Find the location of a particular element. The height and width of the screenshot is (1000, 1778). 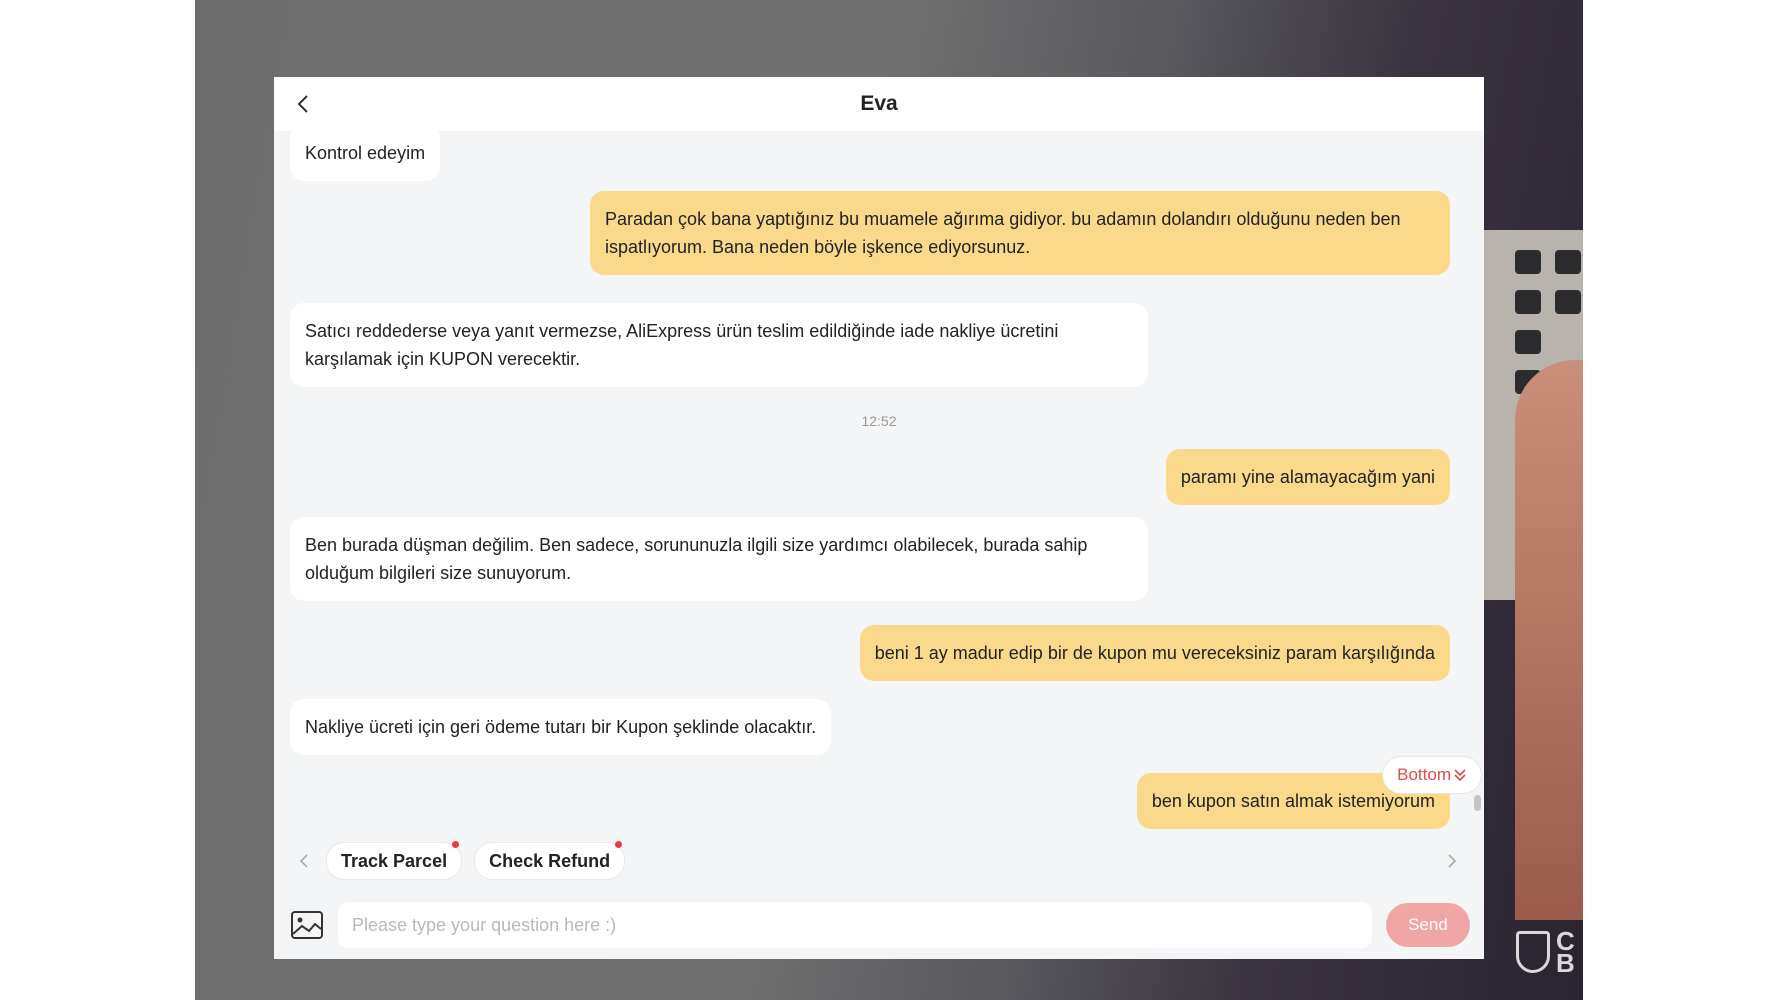

scrollbar-thumb is located at coordinates (1477, 803).